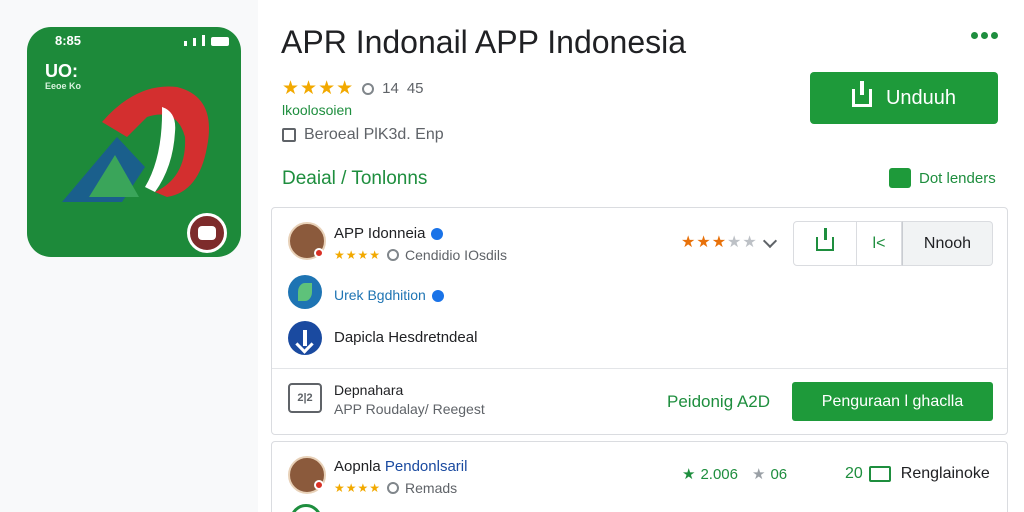 The height and width of the screenshot is (512, 1024). I want to click on reviewer-subtitle-text: Remads, so click(431, 488).